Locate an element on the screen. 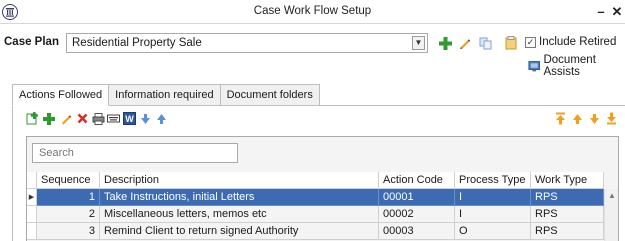 The height and width of the screenshot is (241, 625). cell-action-code: 00002 is located at coordinates (417, 214).